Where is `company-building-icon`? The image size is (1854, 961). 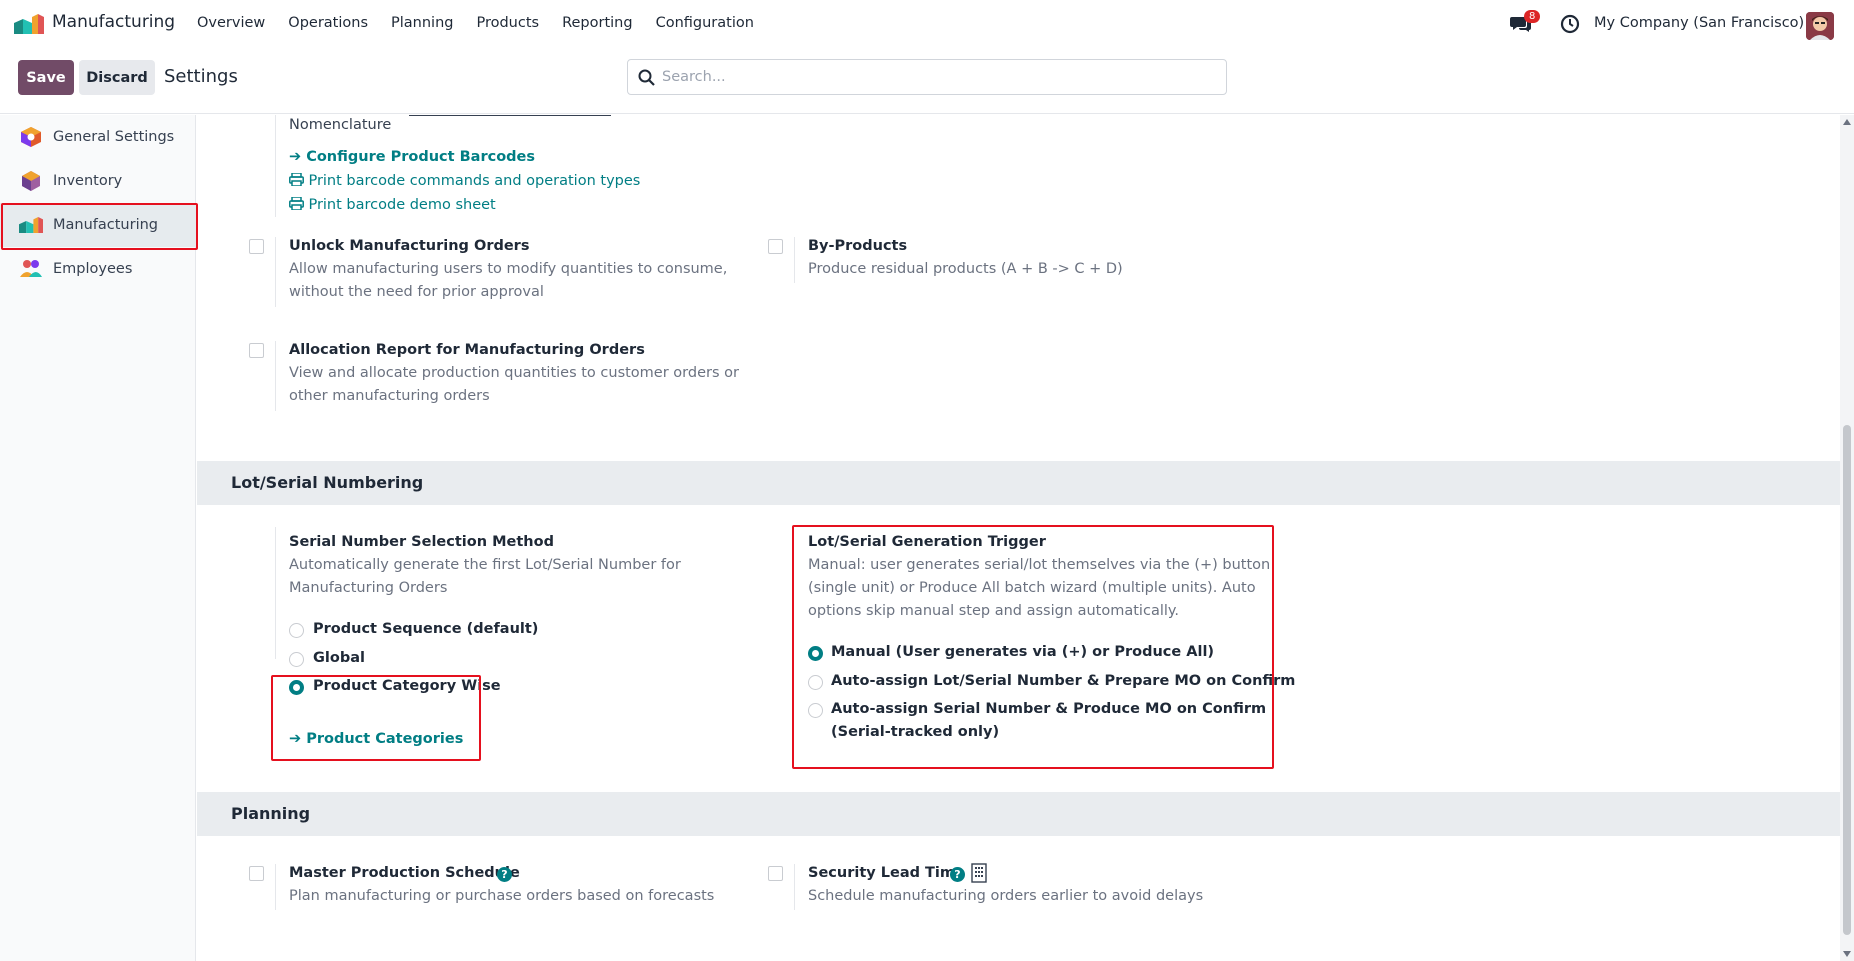
company-building-icon is located at coordinates (979, 873).